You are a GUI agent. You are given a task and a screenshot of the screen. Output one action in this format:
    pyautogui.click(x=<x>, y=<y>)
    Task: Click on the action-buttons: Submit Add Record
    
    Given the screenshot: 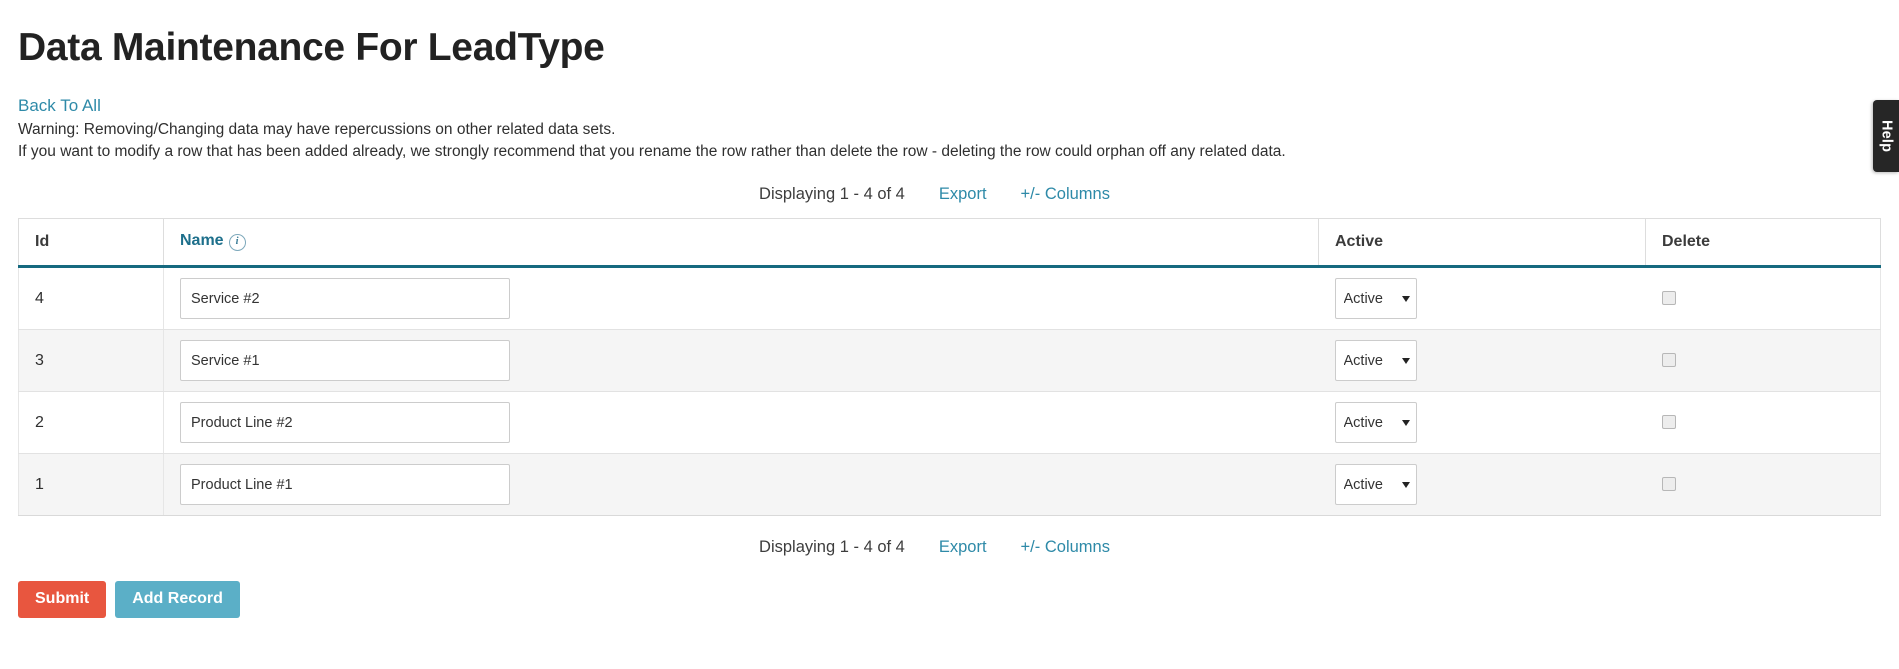 What is the action you would take?
    pyautogui.click(x=949, y=600)
    